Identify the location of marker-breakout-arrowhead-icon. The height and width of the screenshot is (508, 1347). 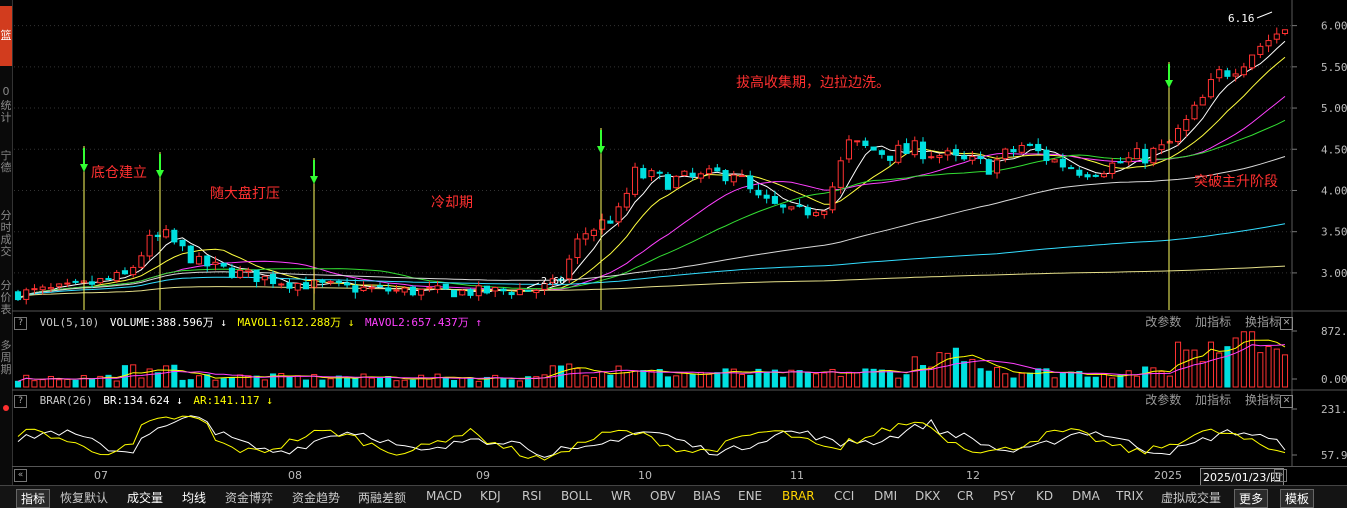
(1169, 84).